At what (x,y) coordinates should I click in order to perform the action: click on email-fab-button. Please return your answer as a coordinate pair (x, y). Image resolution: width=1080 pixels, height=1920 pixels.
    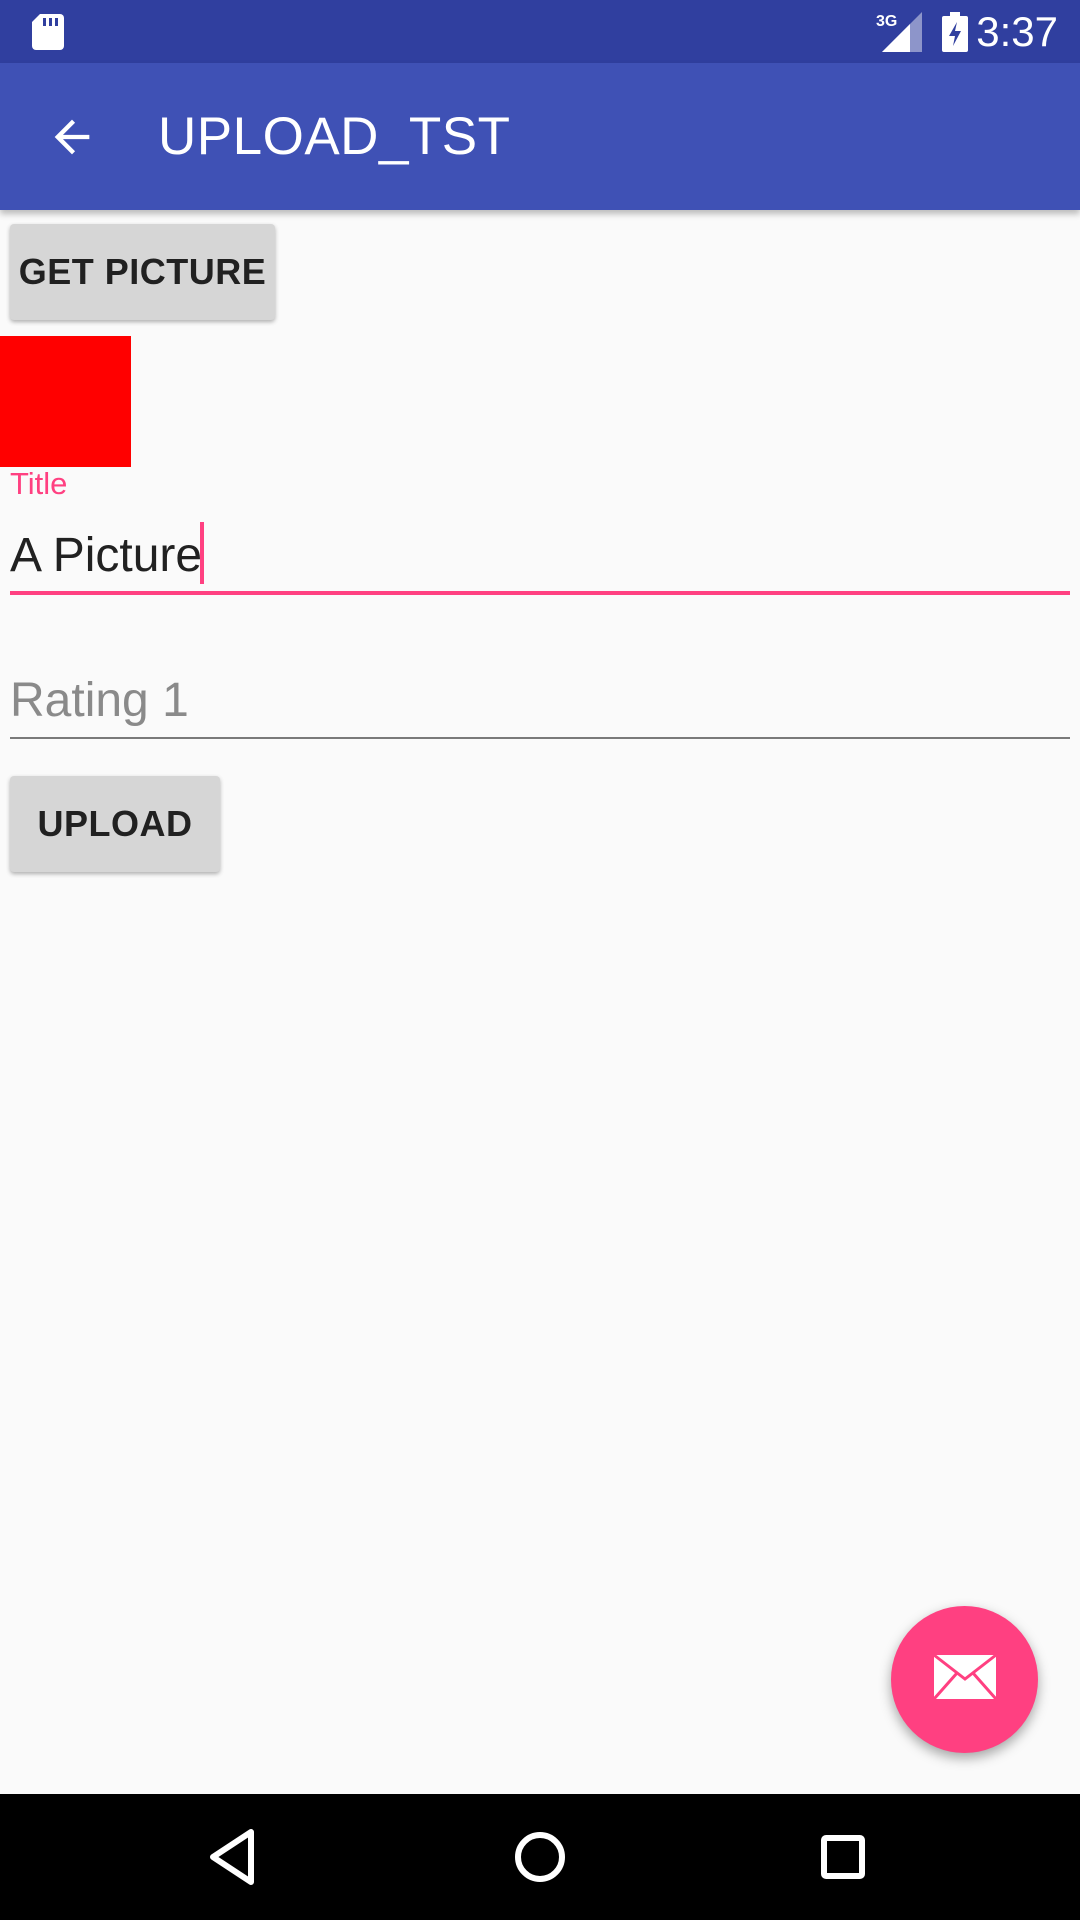
    Looking at the image, I should click on (964, 1679).